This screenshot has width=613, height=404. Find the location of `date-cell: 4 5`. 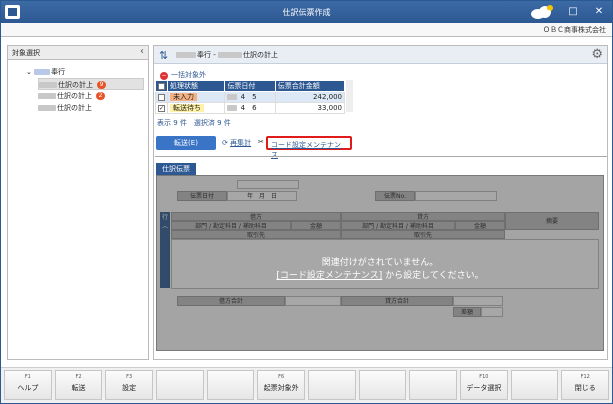

date-cell: 4 5 is located at coordinates (250, 97).